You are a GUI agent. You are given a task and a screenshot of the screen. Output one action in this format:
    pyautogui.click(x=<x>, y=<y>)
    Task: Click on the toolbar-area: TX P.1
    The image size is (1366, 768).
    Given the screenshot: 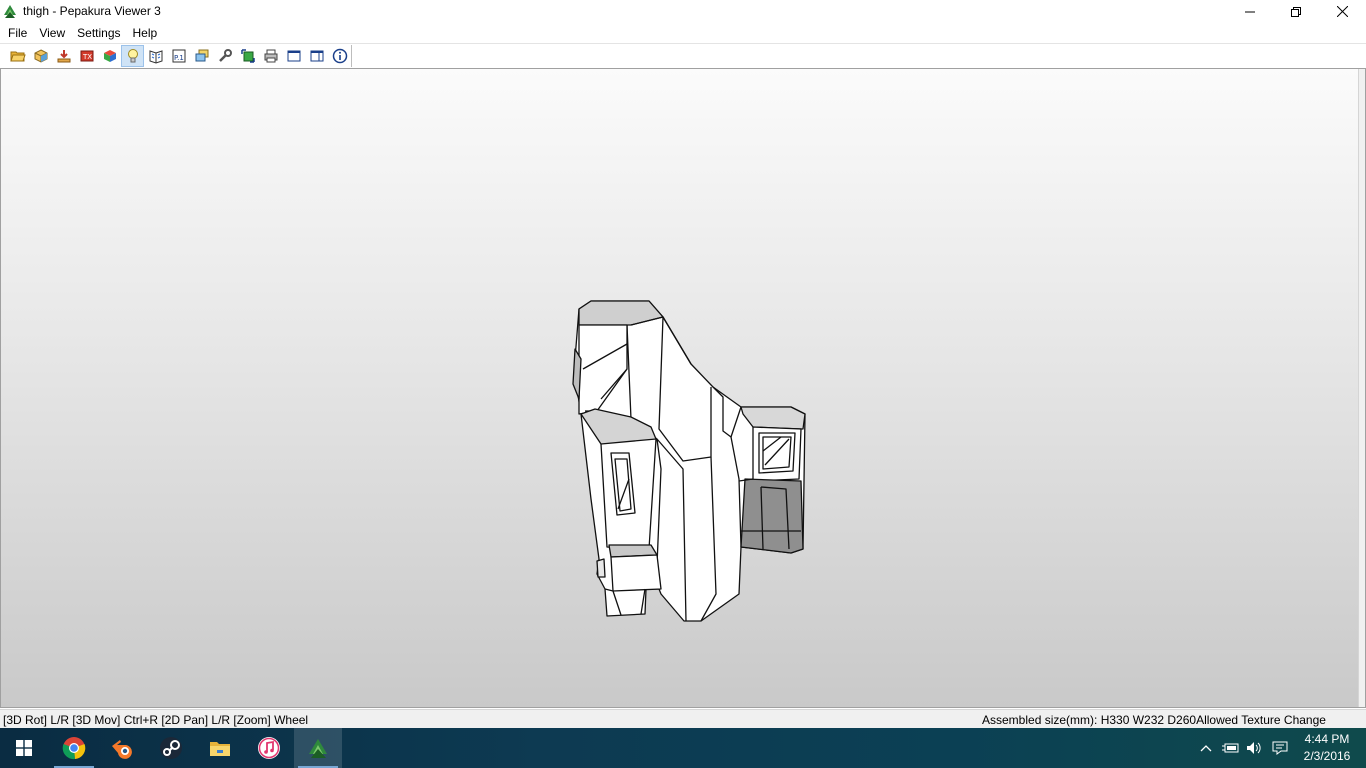 What is the action you would take?
    pyautogui.click(x=683, y=55)
    